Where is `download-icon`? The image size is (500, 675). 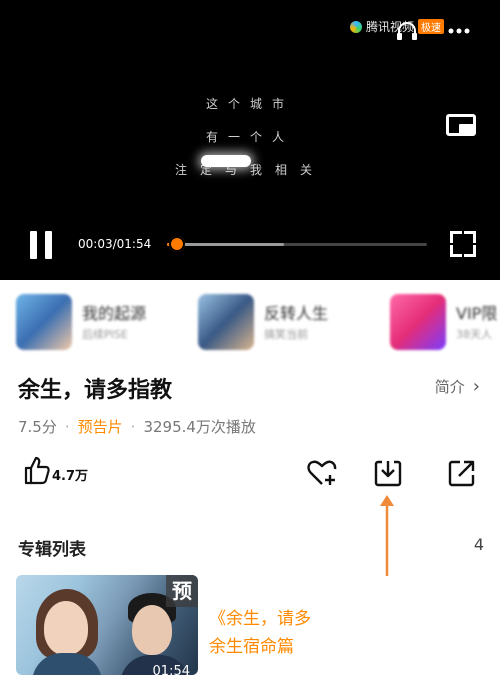 download-icon is located at coordinates (388, 473).